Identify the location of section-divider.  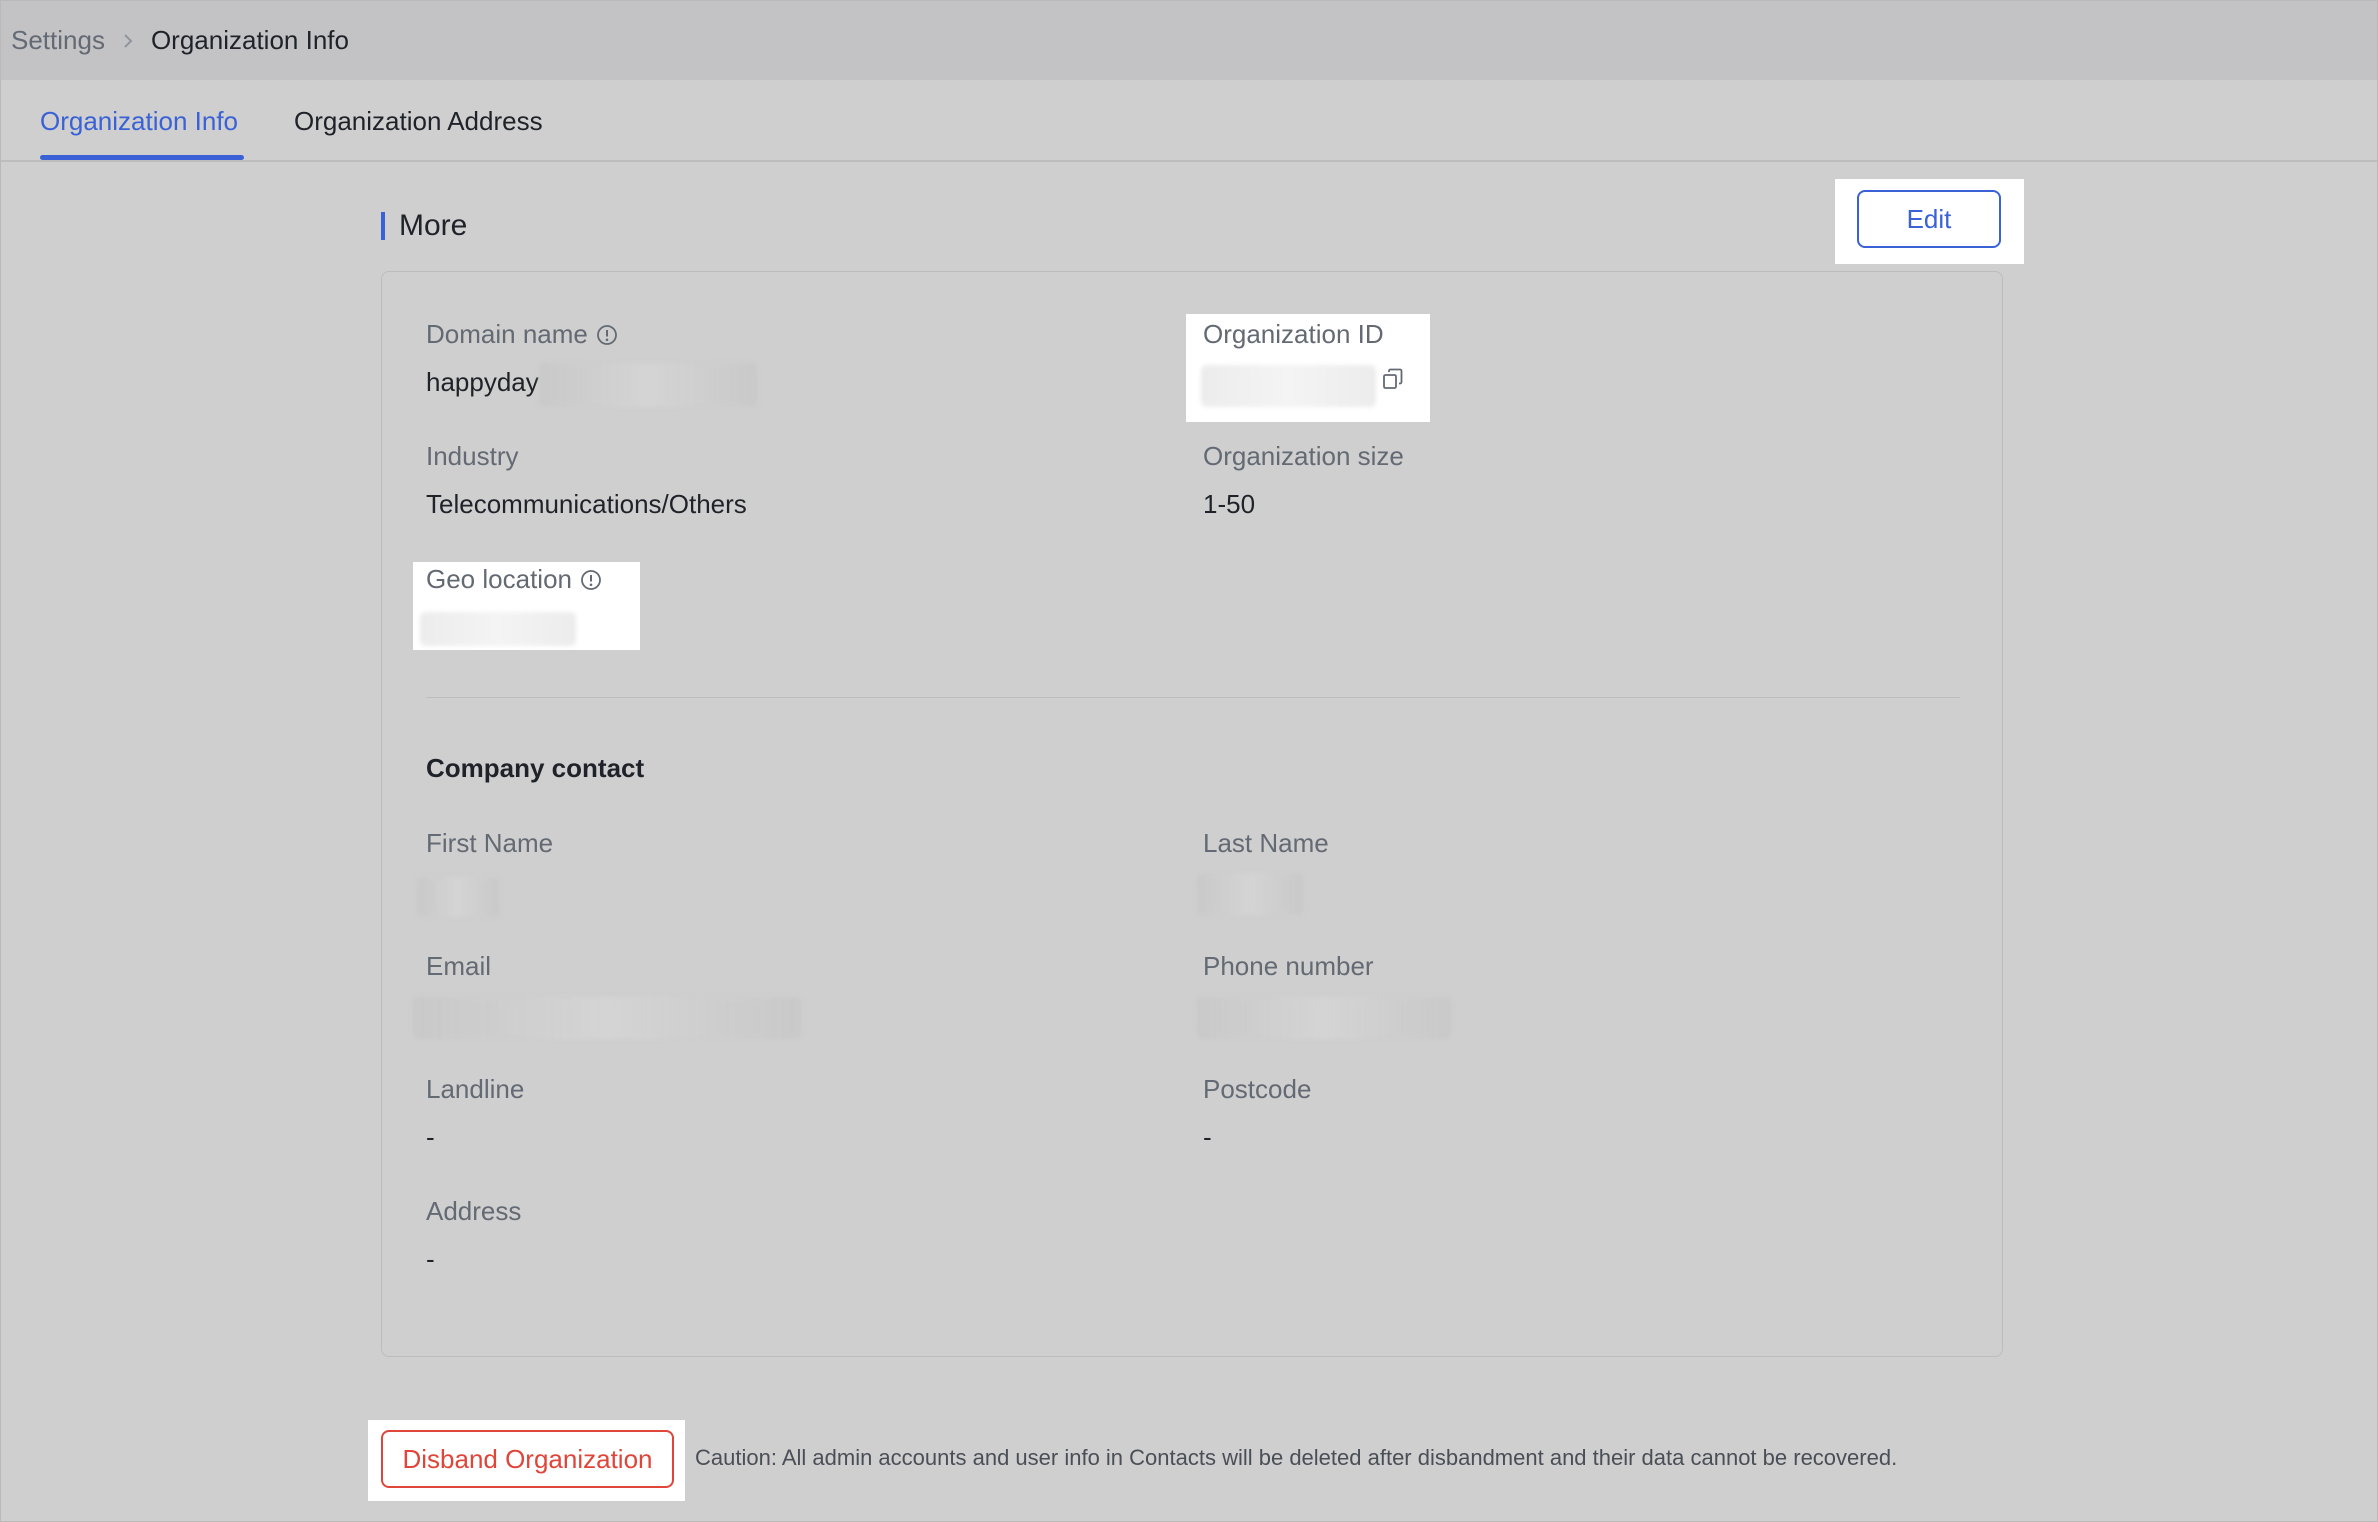
(1193, 697).